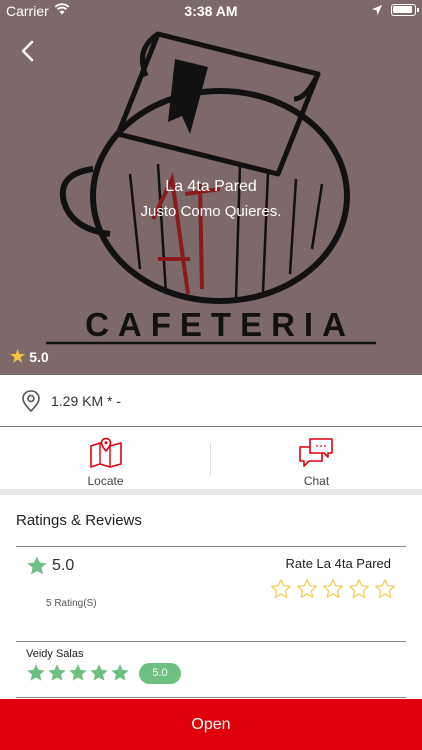 This screenshot has height=750, width=422. I want to click on rate-star-2-icon, so click(307, 589).